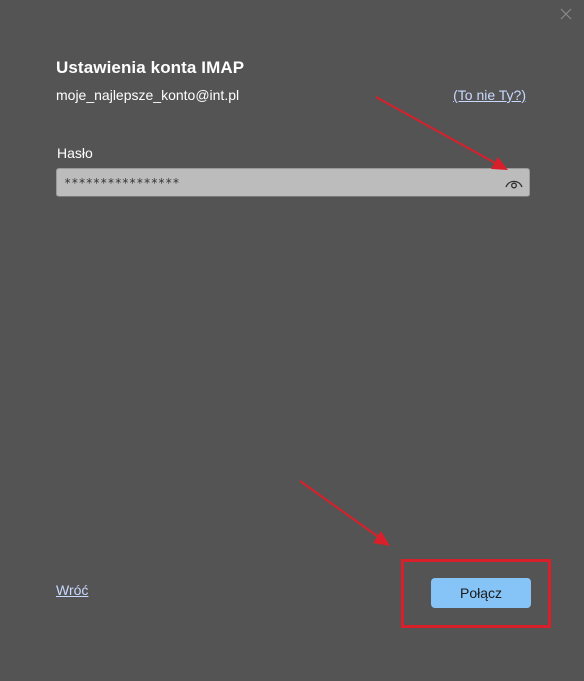 This screenshot has width=584, height=681. I want to click on password-field, so click(293, 182).